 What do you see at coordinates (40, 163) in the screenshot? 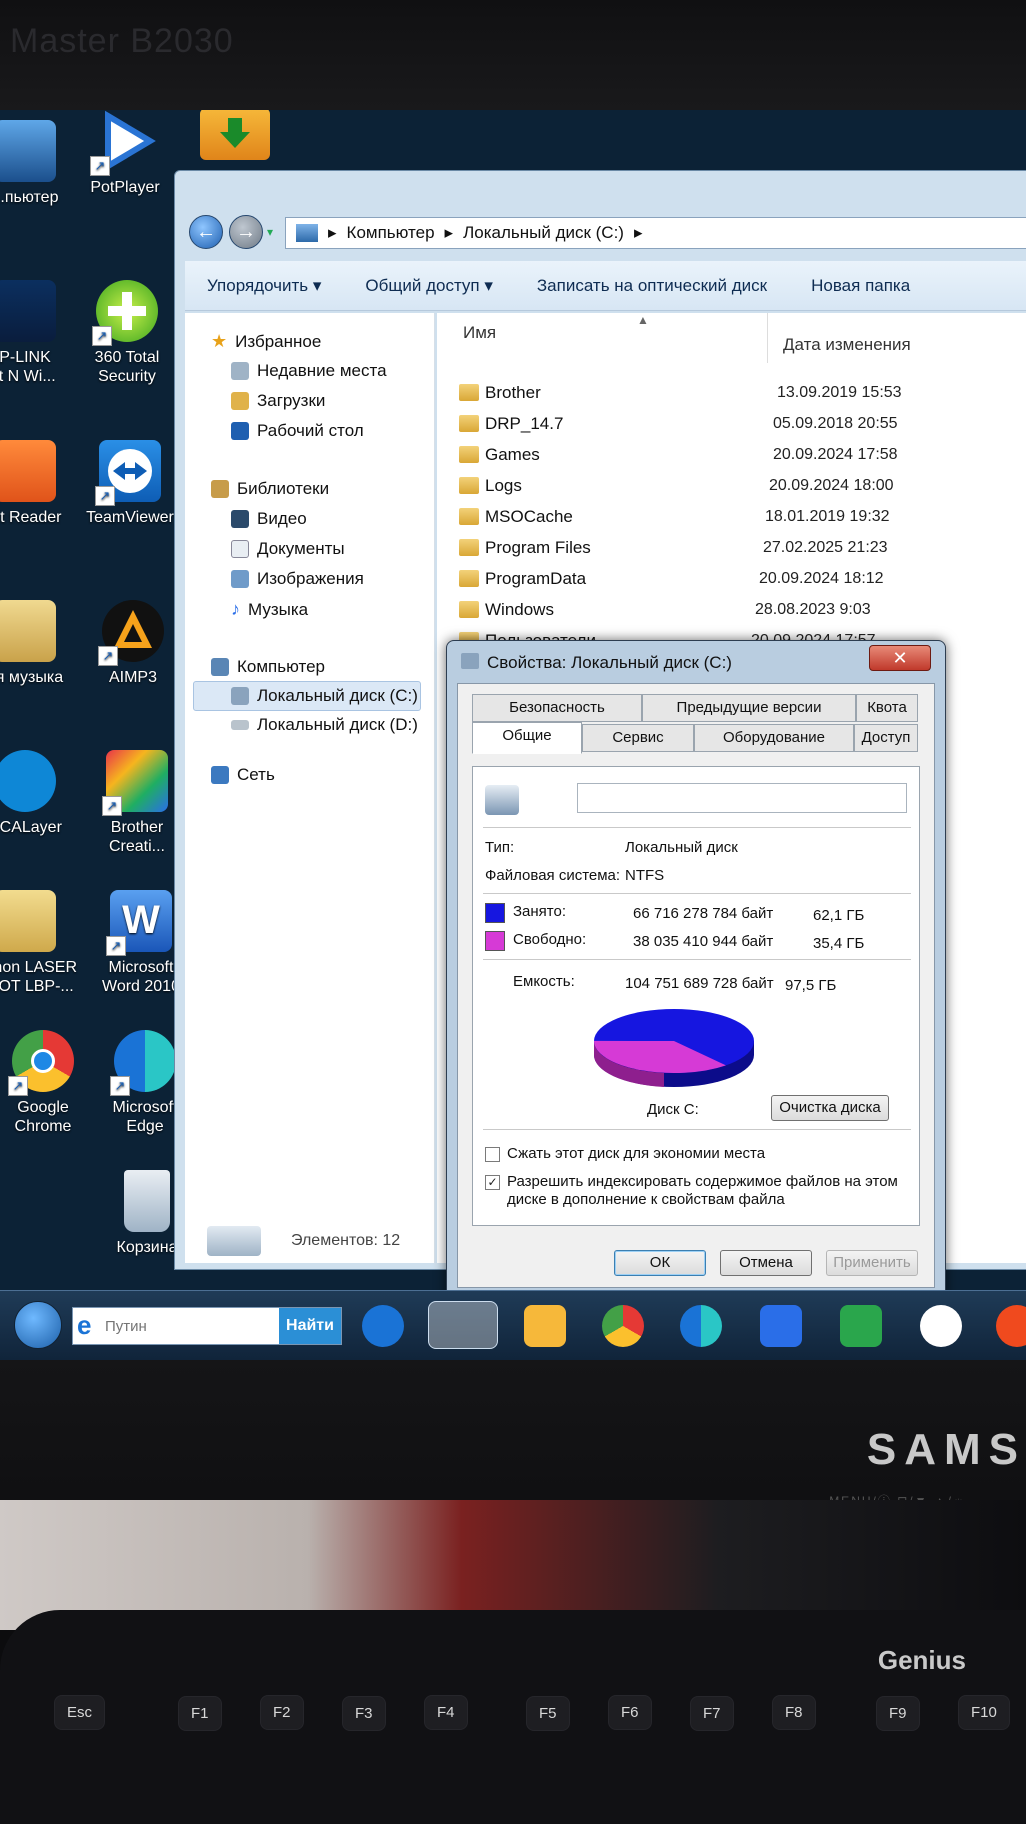
I see `desktop-icon-computer: ...пьютер` at bounding box center [40, 163].